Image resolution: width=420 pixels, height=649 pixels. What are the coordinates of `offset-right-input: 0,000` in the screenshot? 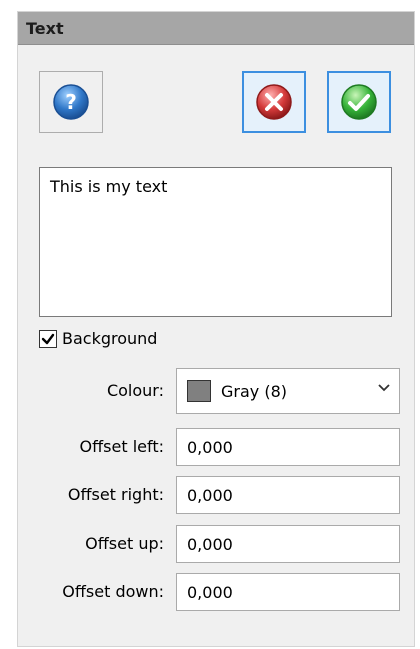 It's located at (288, 495).